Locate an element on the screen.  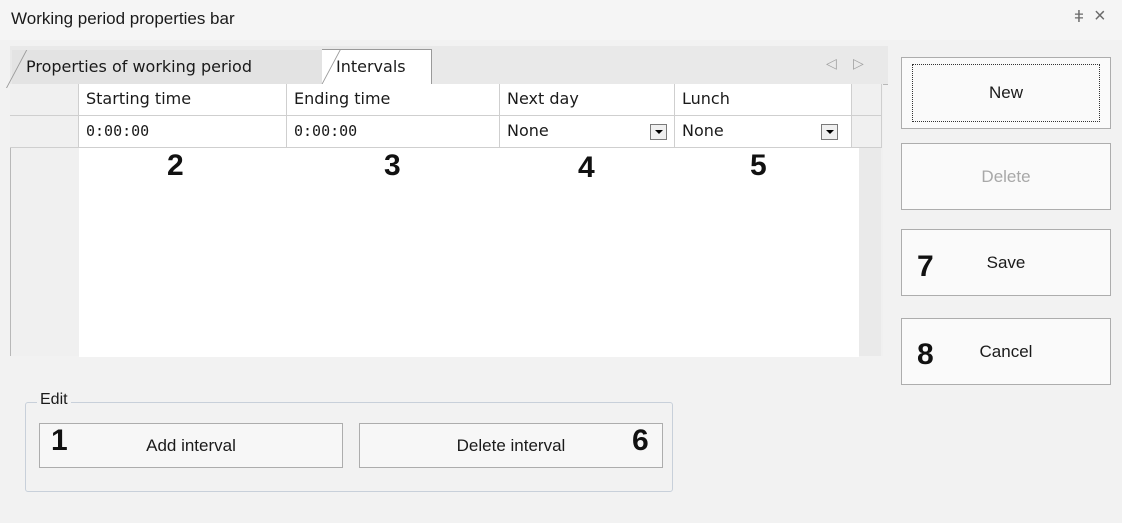
marker-save: 7 is located at coordinates (925, 266).